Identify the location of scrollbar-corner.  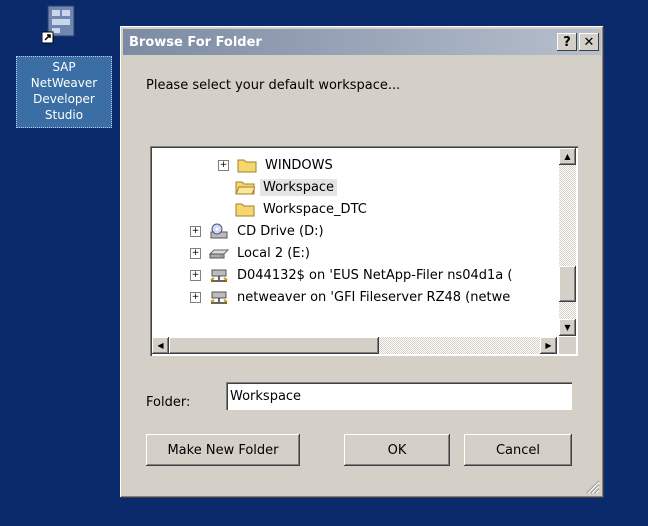
(567, 345).